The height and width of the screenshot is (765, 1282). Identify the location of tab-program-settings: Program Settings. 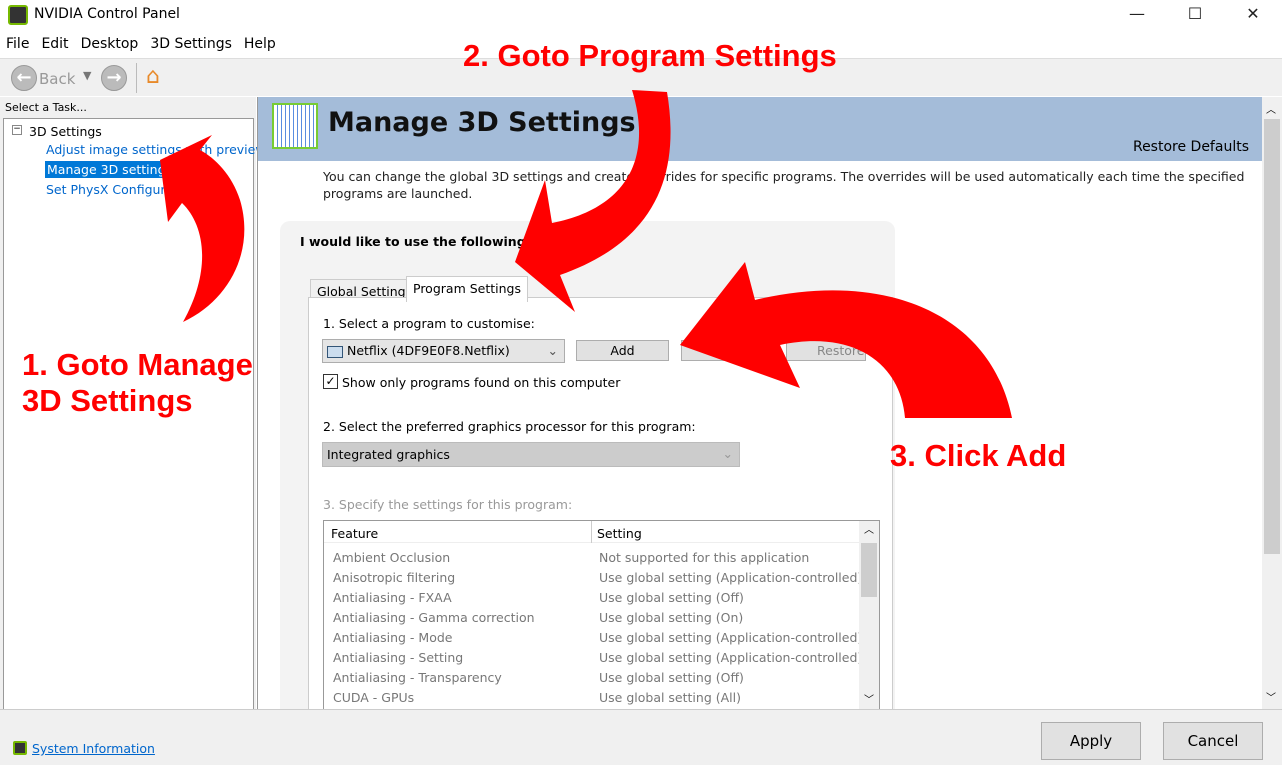
(467, 289).